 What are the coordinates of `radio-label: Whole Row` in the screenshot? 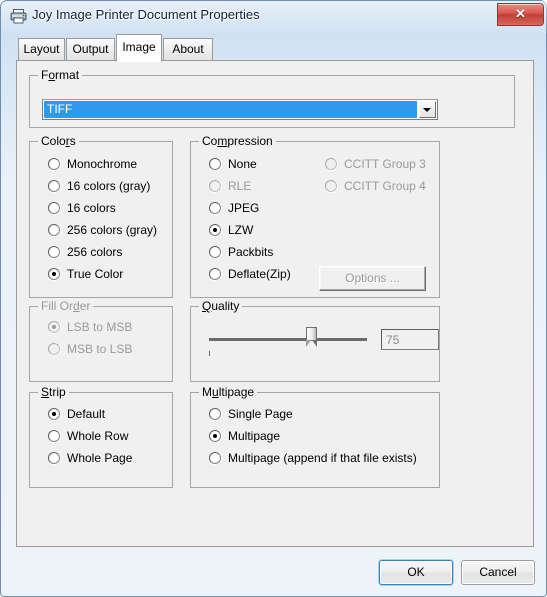 It's located at (98, 436).